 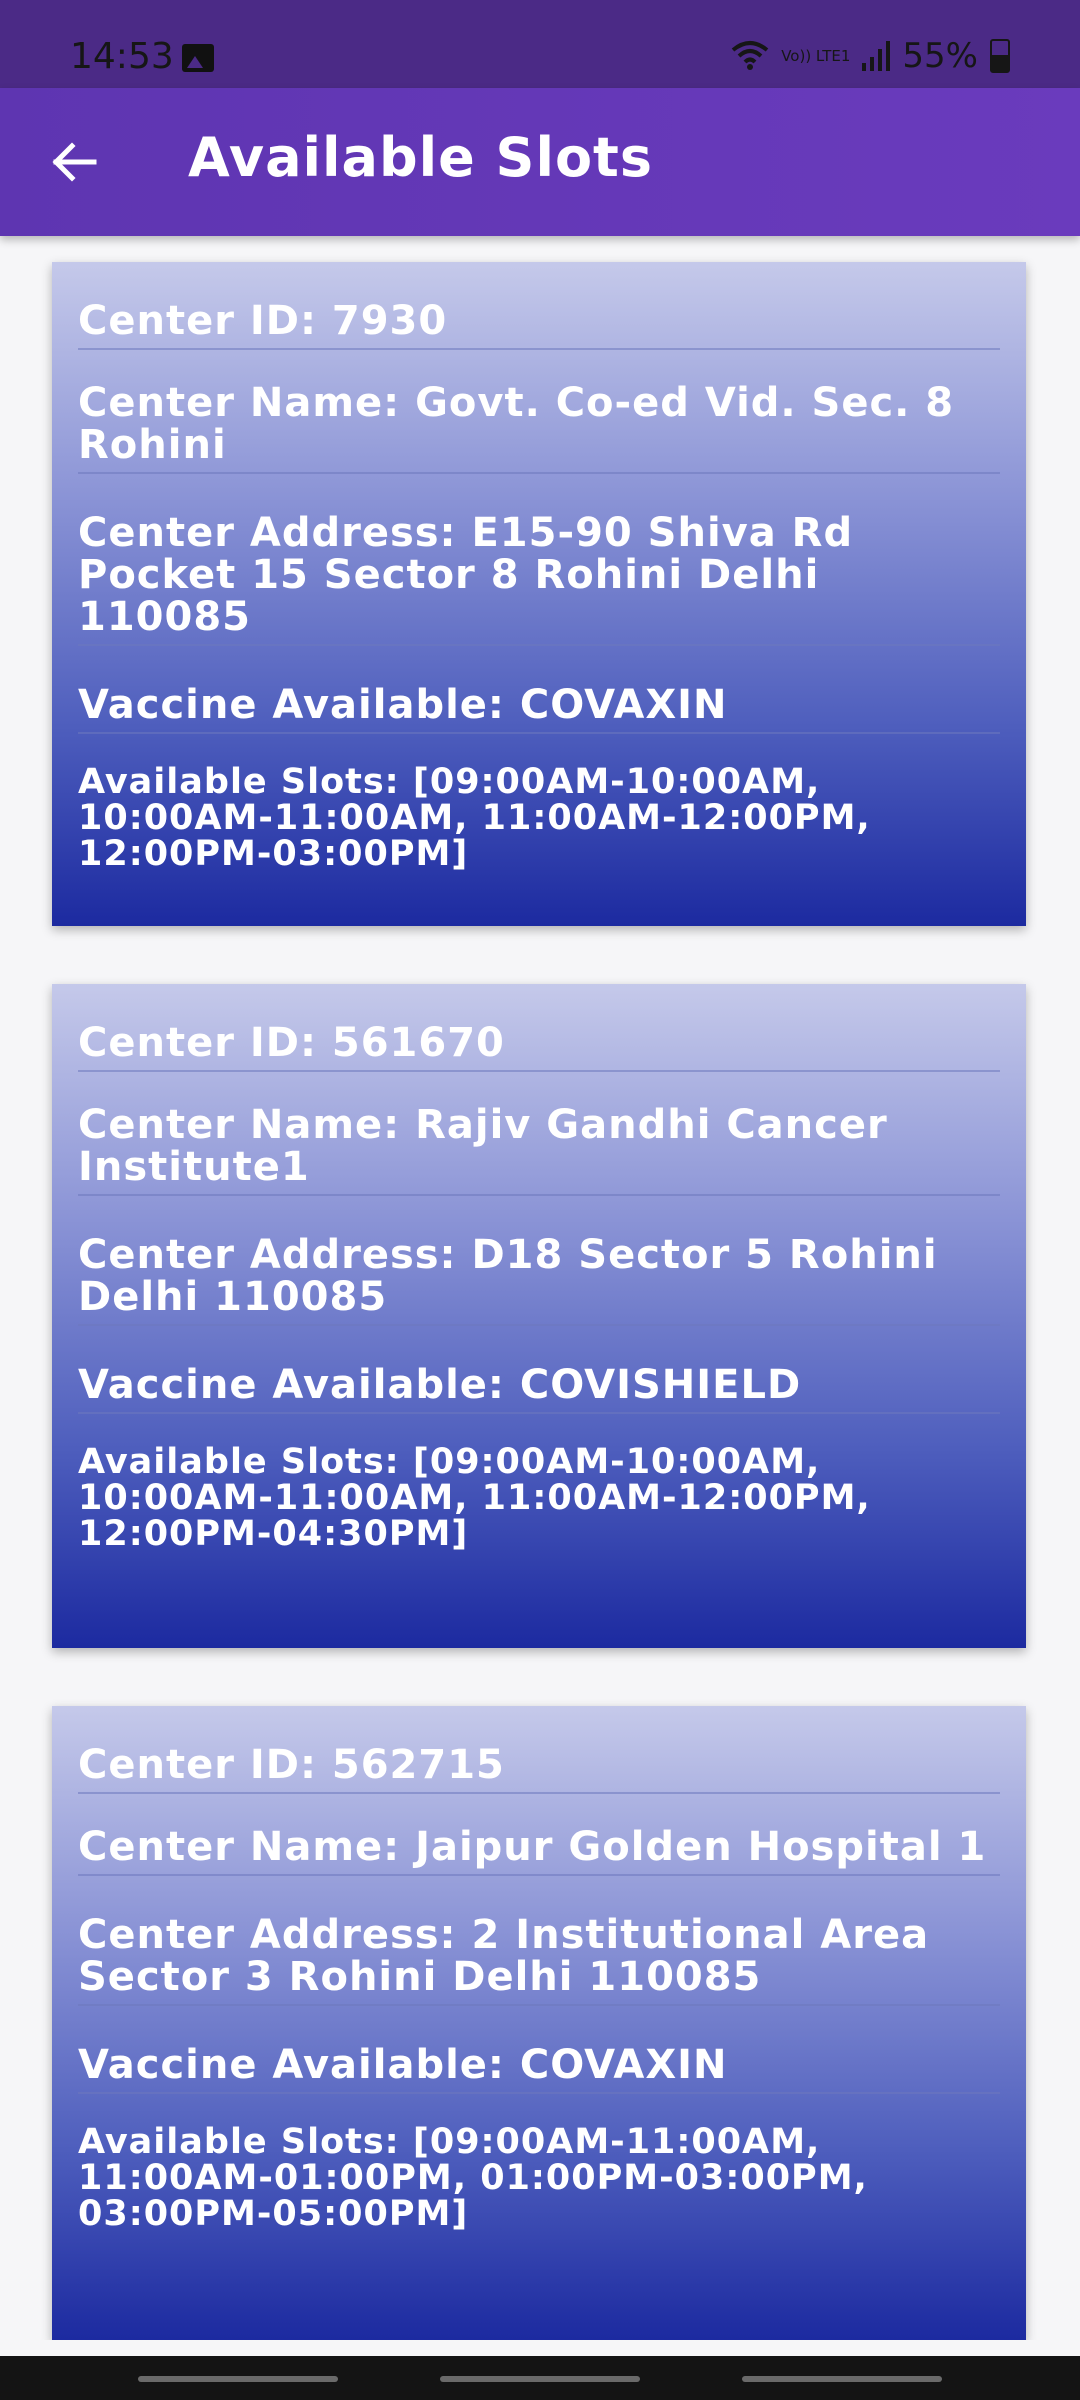 What do you see at coordinates (540, 44) in the screenshot?
I see `status-bar: 14:53 Vo)) LTE1 55%` at bounding box center [540, 44].